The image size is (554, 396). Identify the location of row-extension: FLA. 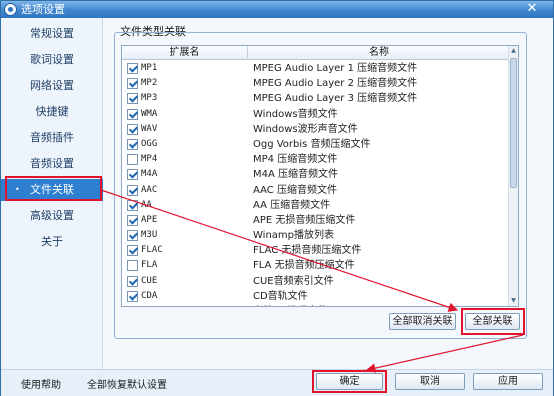
(149, 265).